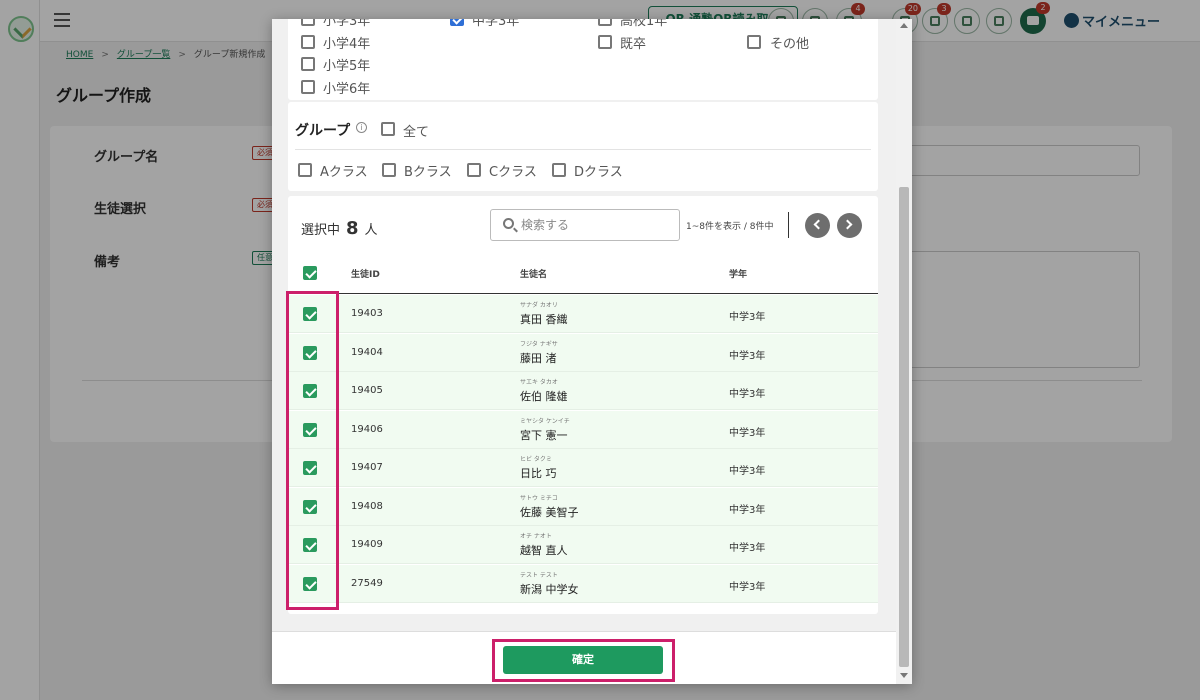 Image resolution: width=1200 pixels, height=700 pixels. What do you see at coordinates (790, 44) in the screenshot?
I see `grade-label-5: その他` at bounding box center [790, 44].